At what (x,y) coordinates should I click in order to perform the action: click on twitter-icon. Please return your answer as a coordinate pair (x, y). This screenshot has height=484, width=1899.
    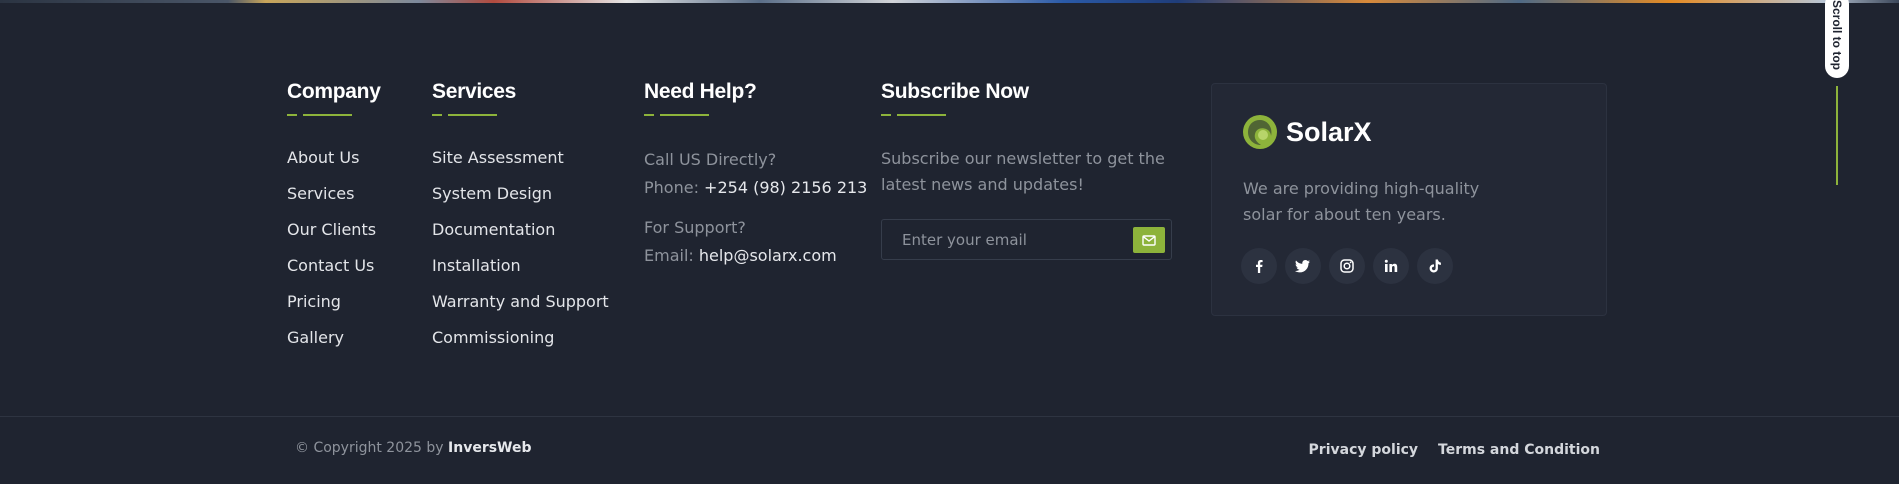
    Looking at the image, I should click on (1302, 266).